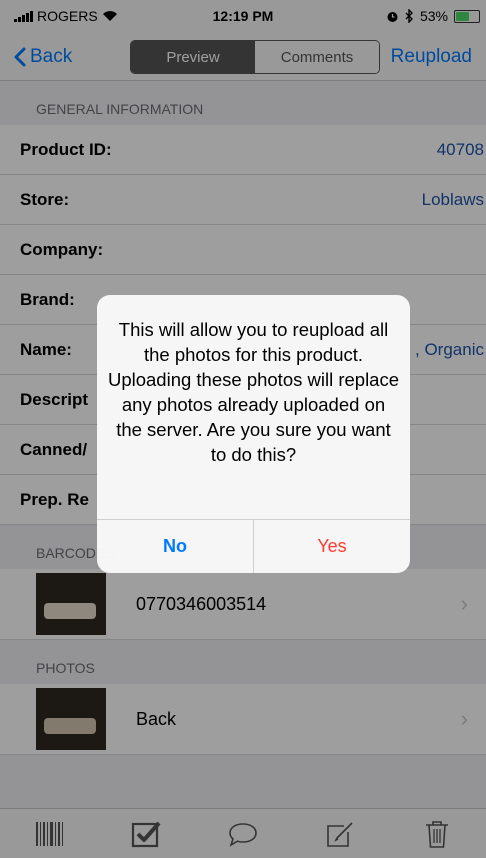 The image size is (486, 858). I want to click on alert-no-button: No, so click(175, 546).